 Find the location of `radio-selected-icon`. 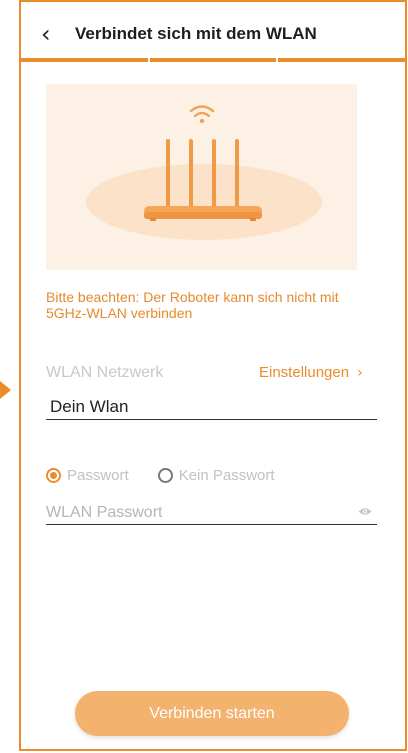

radio-selected-icon is located at coordinates (53, 475).